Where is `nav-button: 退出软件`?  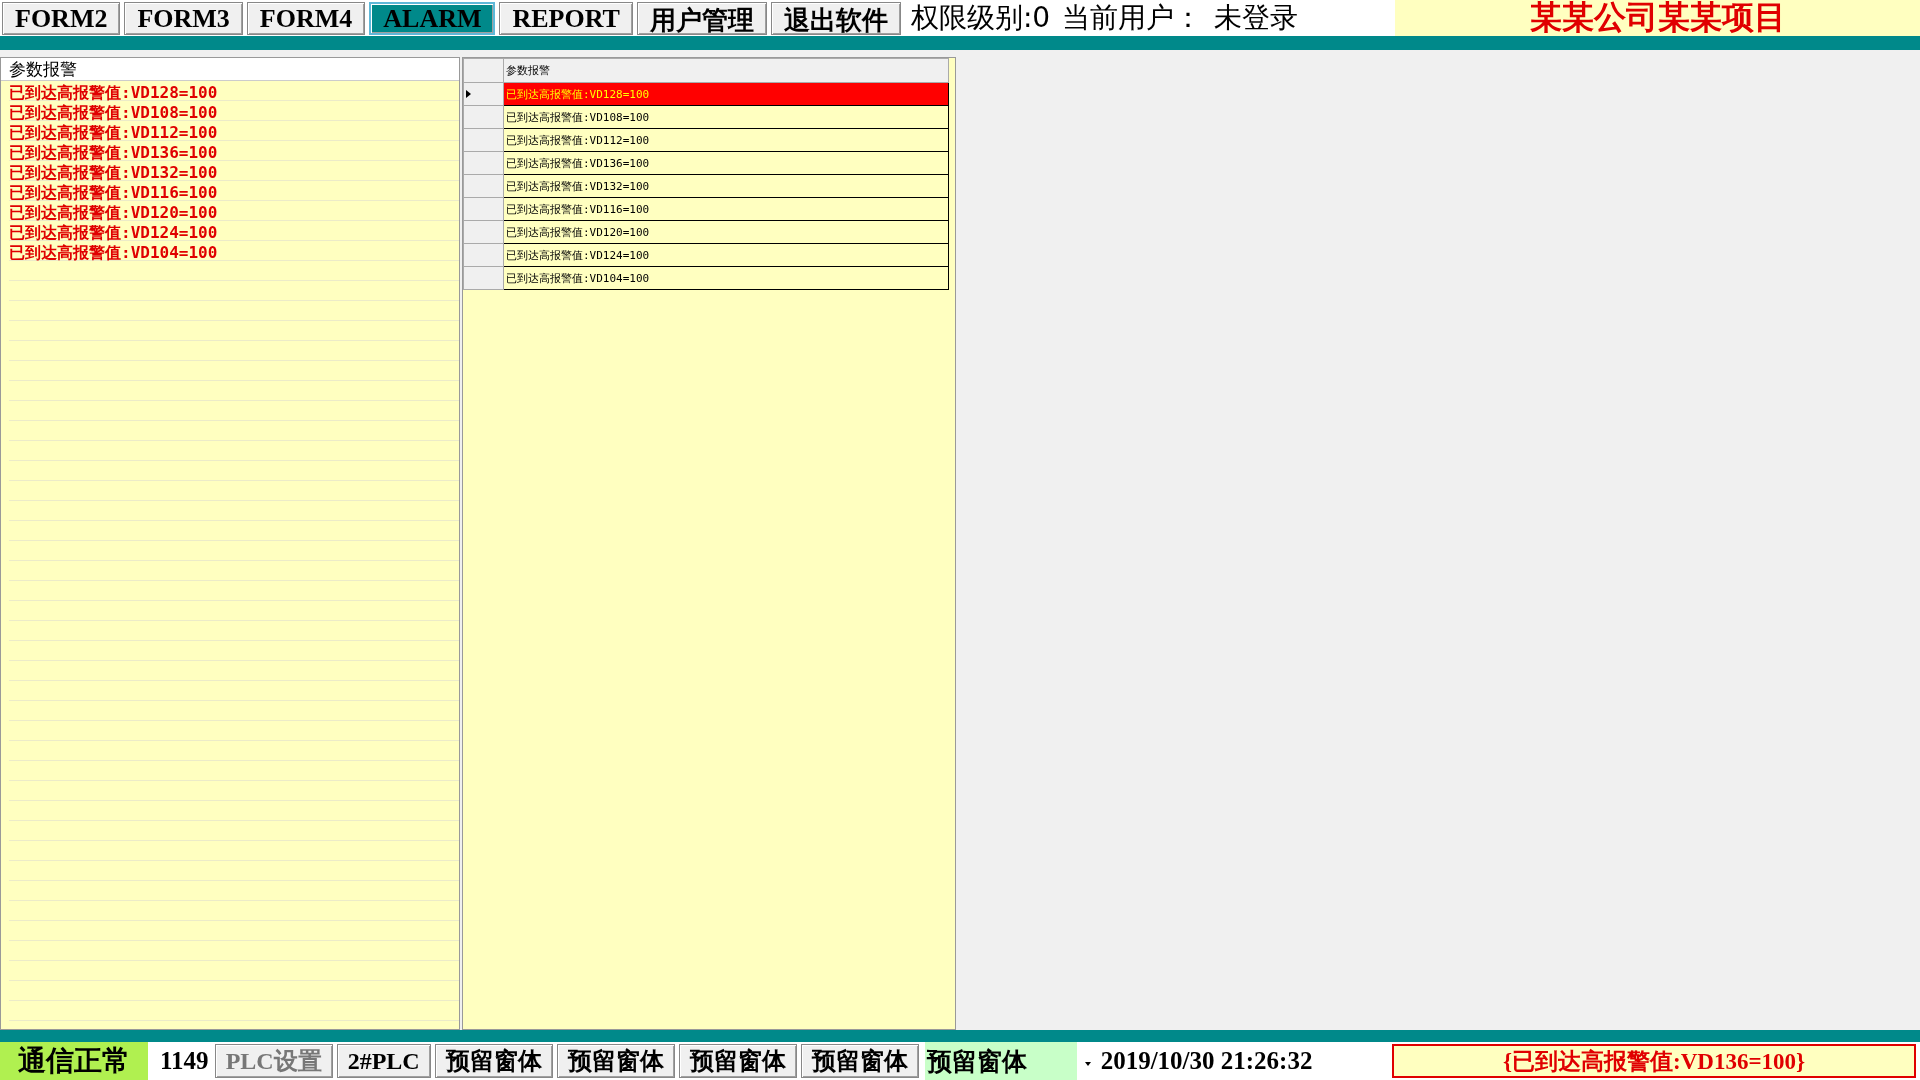
nav-button: 退出软件 is located at coordinates (835, 18).